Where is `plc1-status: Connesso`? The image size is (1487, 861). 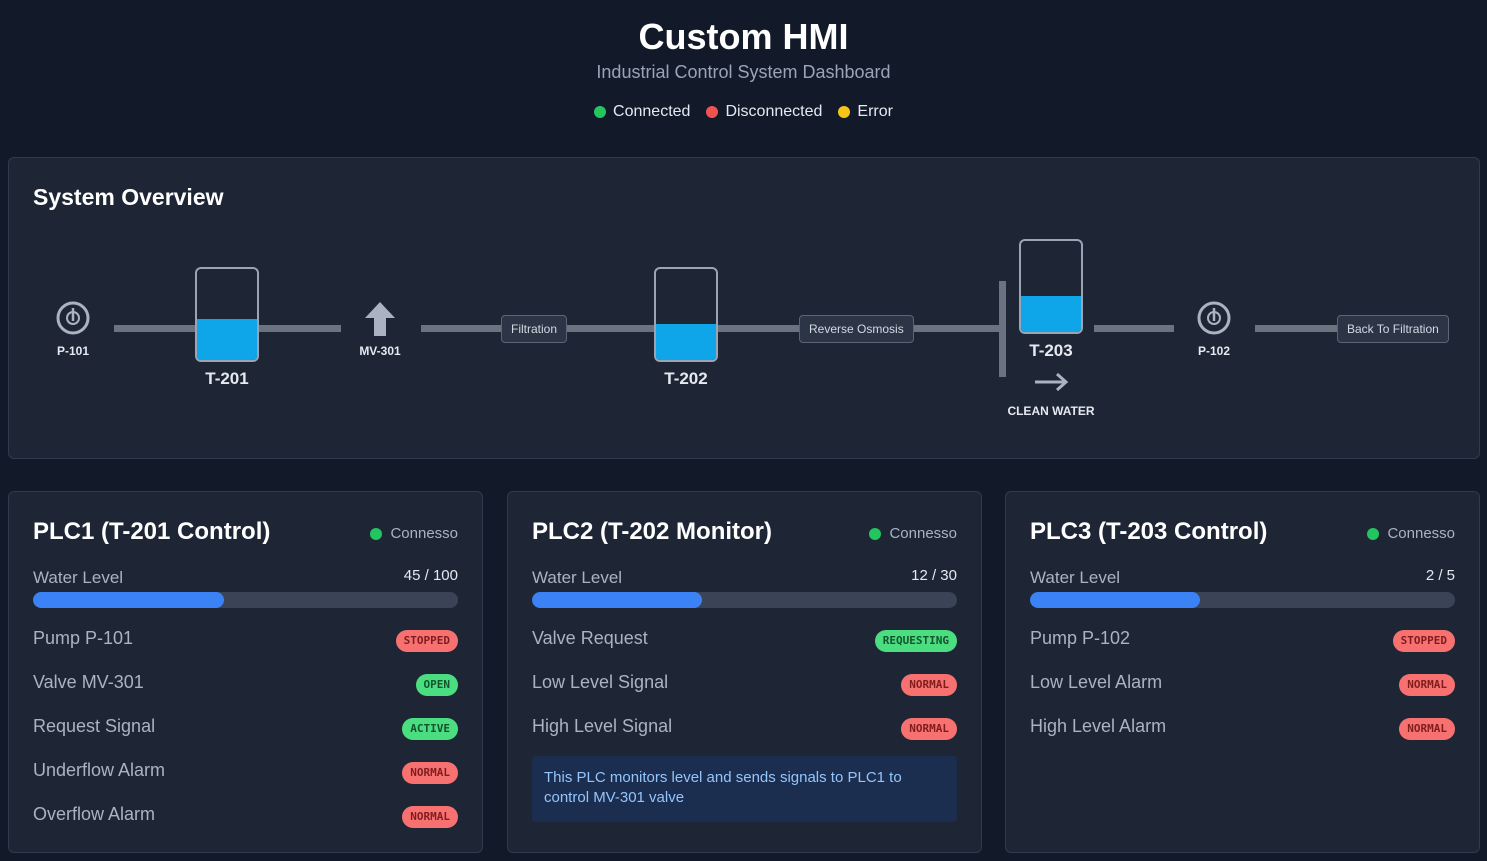 plc1-status: Connesso is located at coordinates (414, 533).